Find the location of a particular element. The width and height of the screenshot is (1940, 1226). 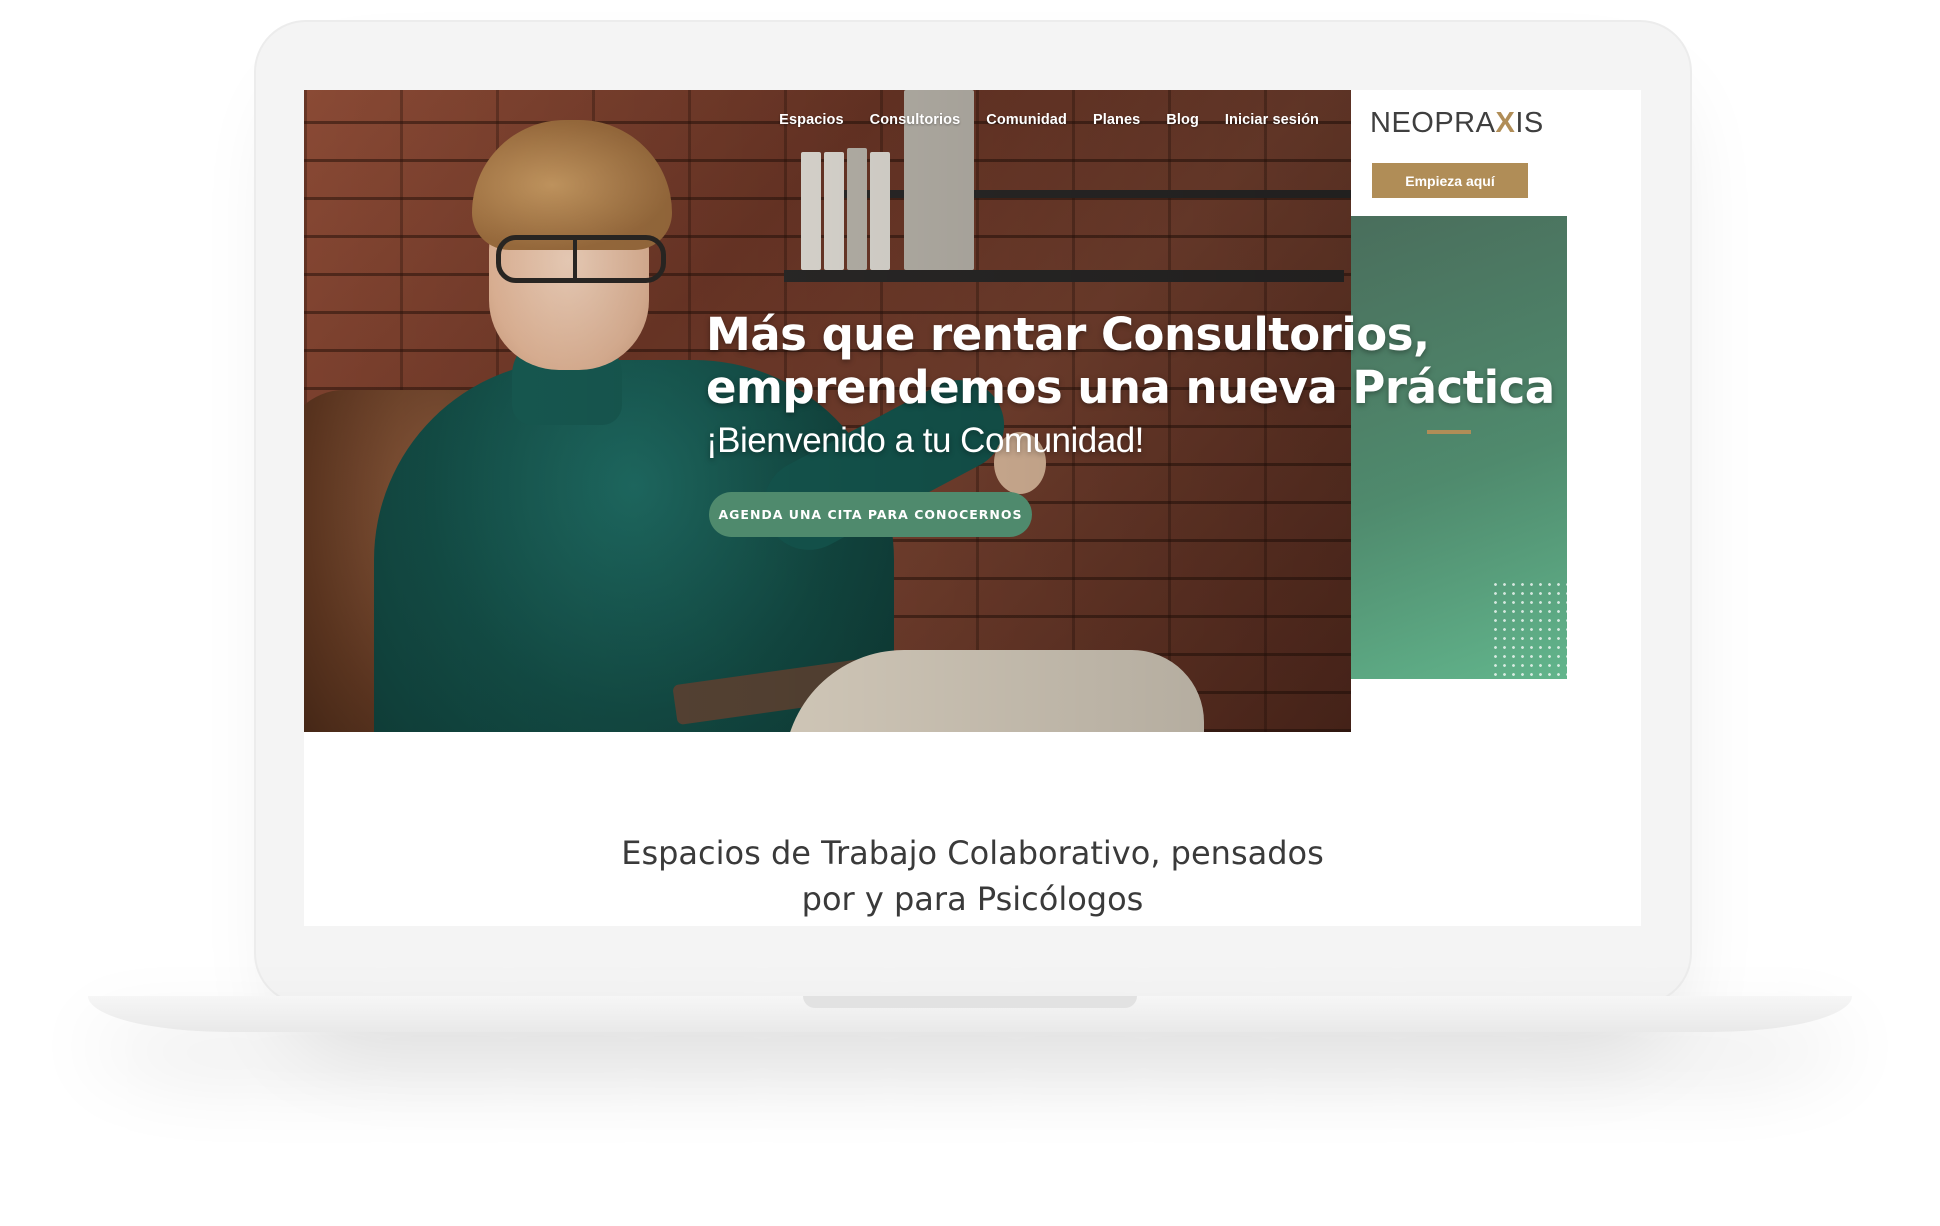

hero-subheadline: ¡Bienvenido a tu Comunidad! is located at coordinates (925, 440).